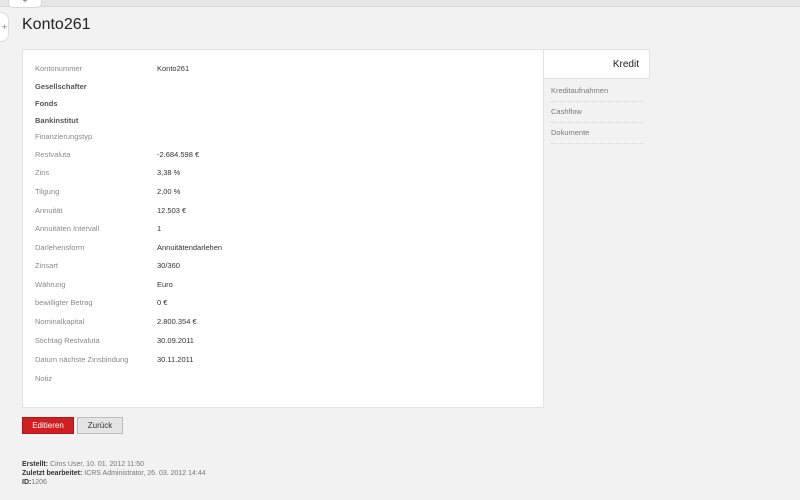 Image resolution: width=800 pixels, height=500 pixels. I want to click on detail-label: Finanzierungstyp, so click(64, 136).